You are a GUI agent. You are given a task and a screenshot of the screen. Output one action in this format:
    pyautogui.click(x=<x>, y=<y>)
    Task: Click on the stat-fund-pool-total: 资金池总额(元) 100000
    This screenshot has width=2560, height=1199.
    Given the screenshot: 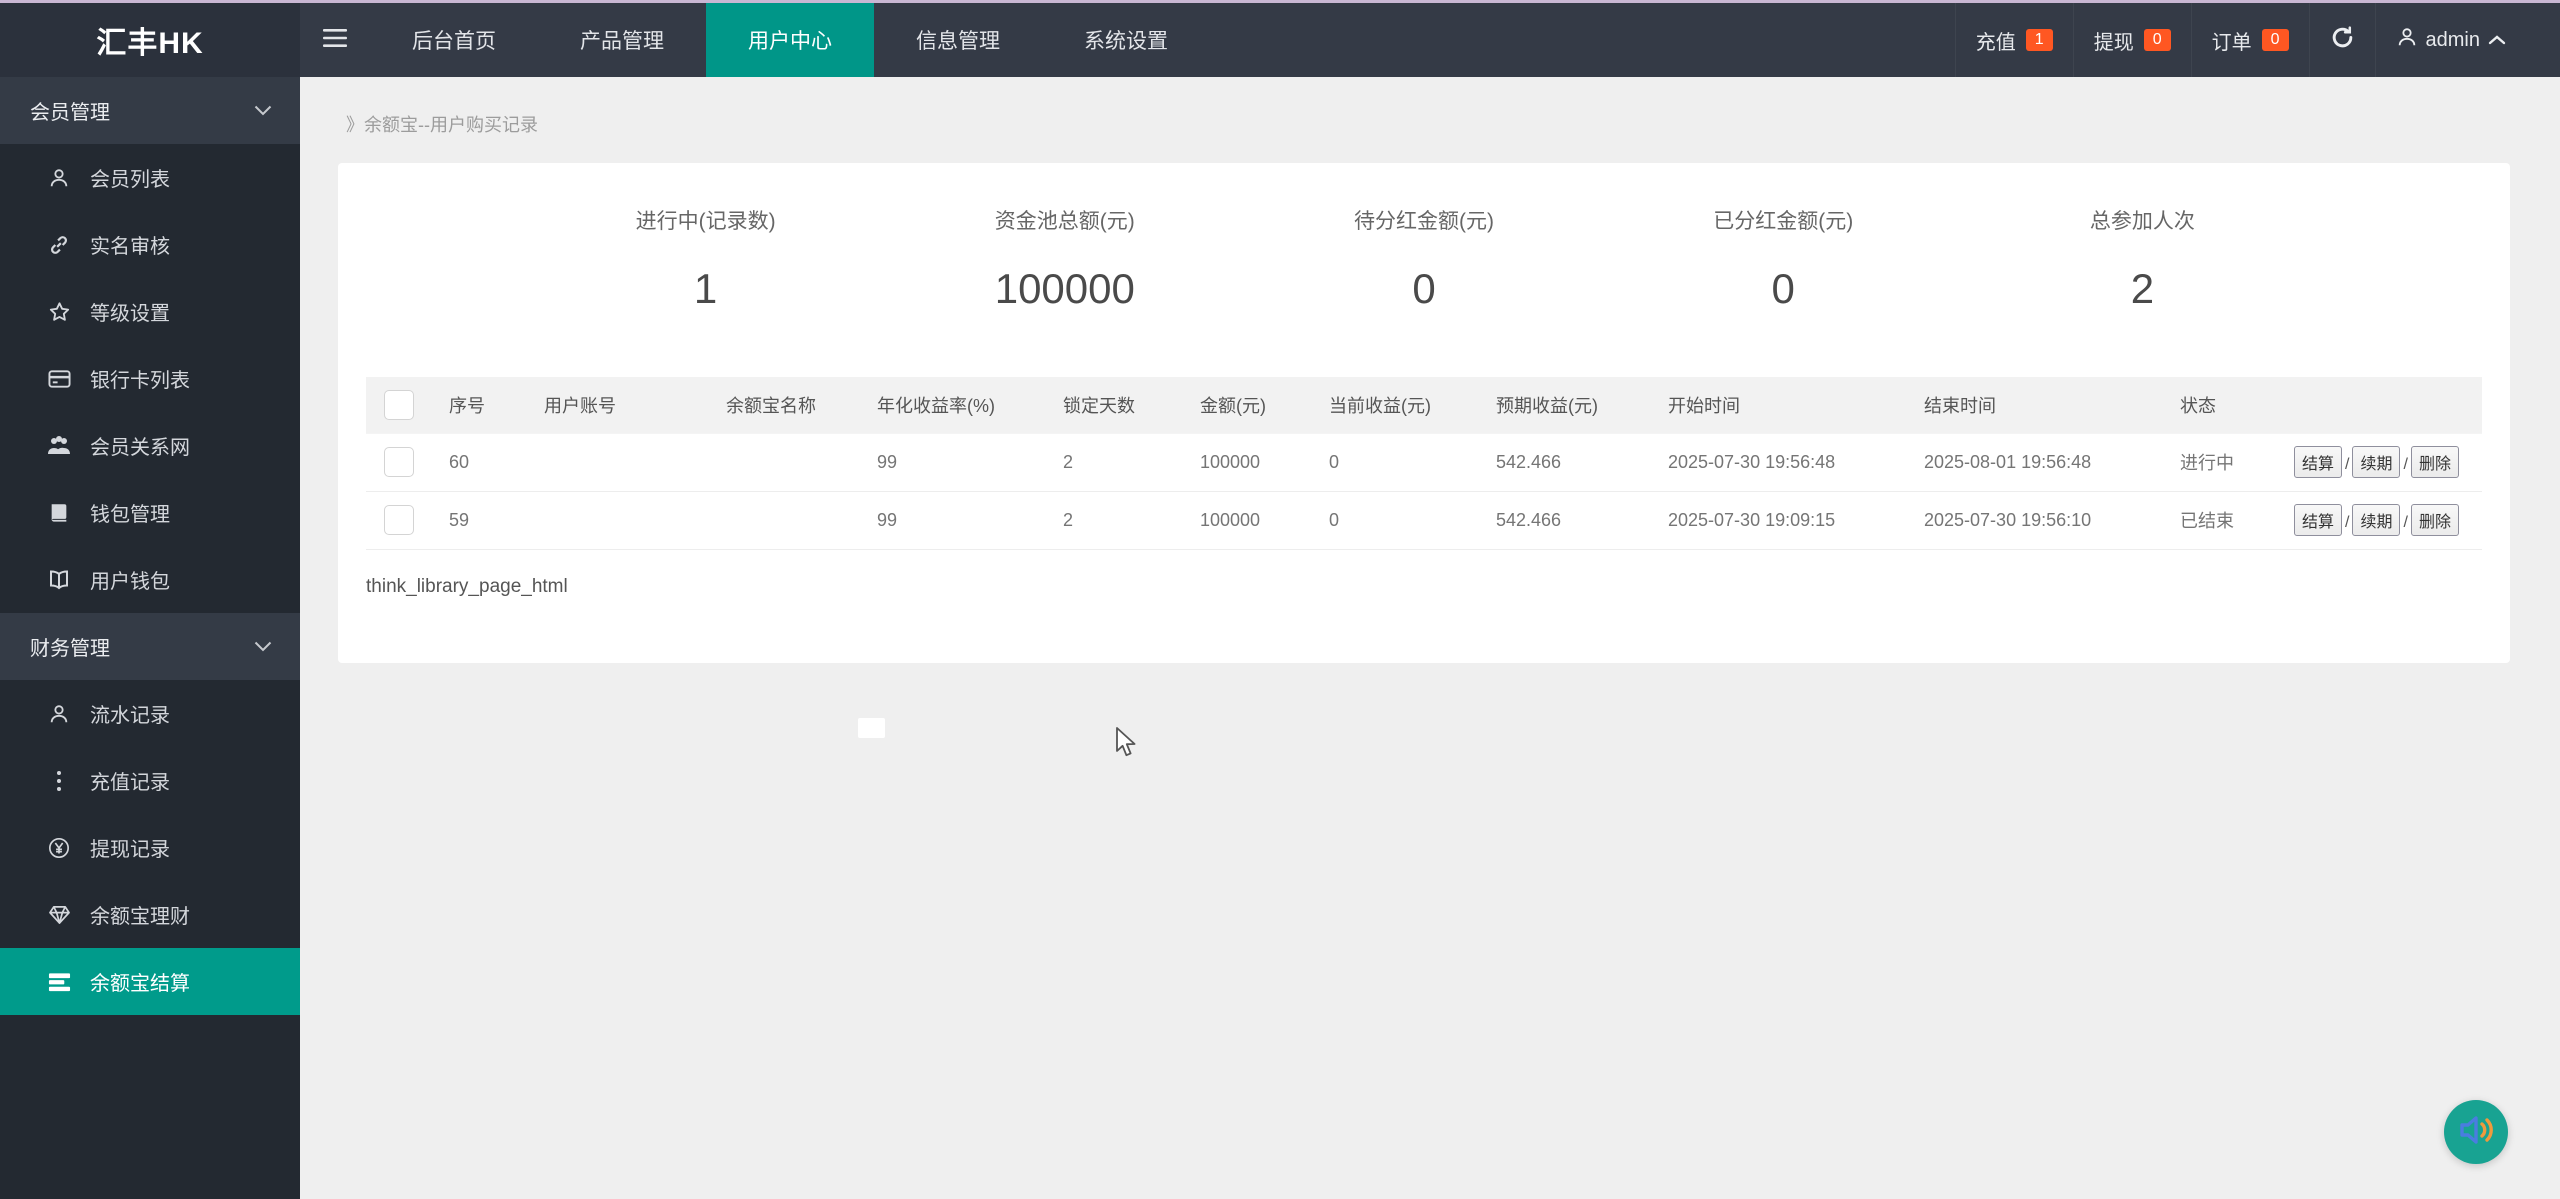 What is the action you would take?
    pyautogui.click(x=1064, y=259)
    